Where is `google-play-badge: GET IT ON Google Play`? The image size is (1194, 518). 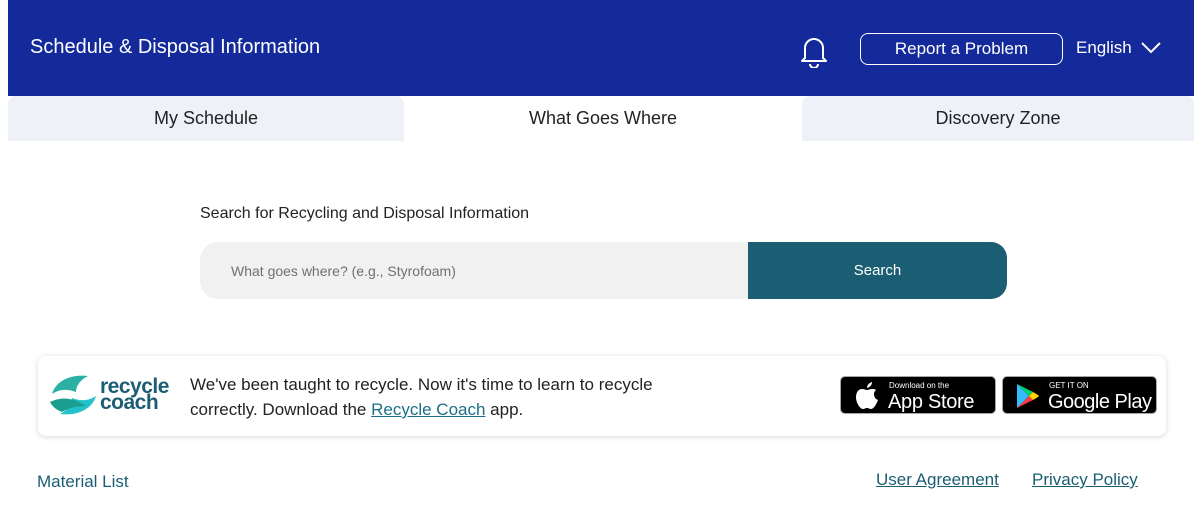 google-play-badge: GET IT ON Google Play is located at coordinates (1079, 395).